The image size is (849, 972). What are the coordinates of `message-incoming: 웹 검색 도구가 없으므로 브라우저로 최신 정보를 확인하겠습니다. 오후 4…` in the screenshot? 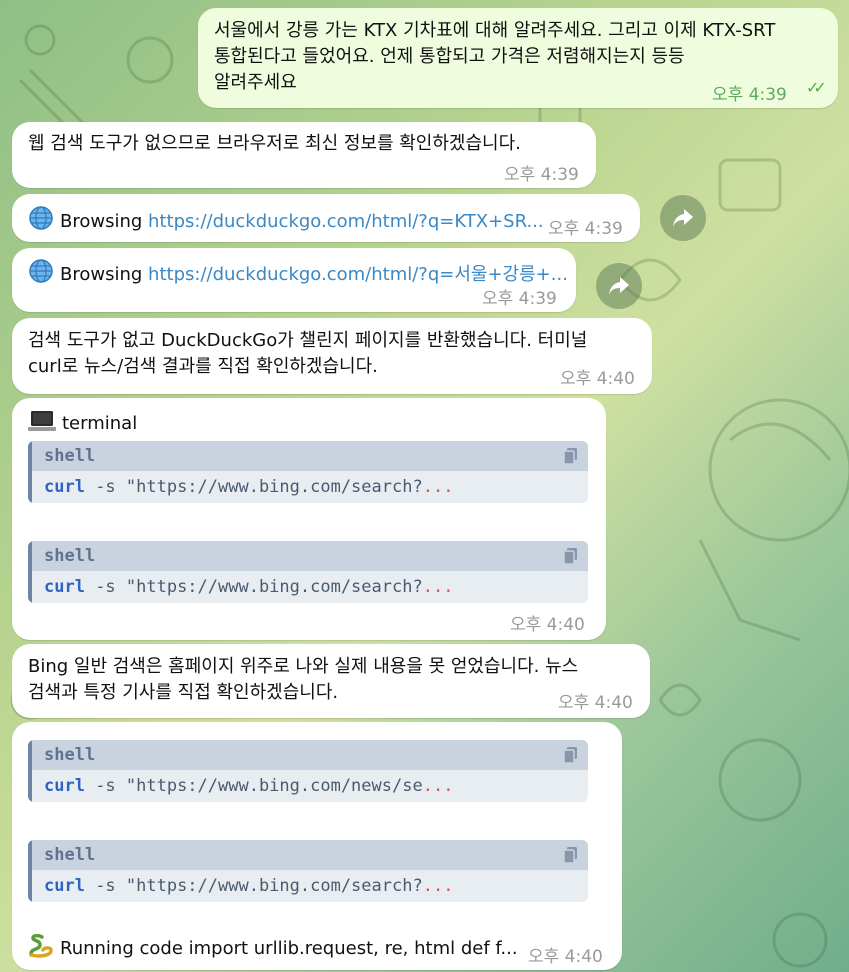 It's located at (304, 155).